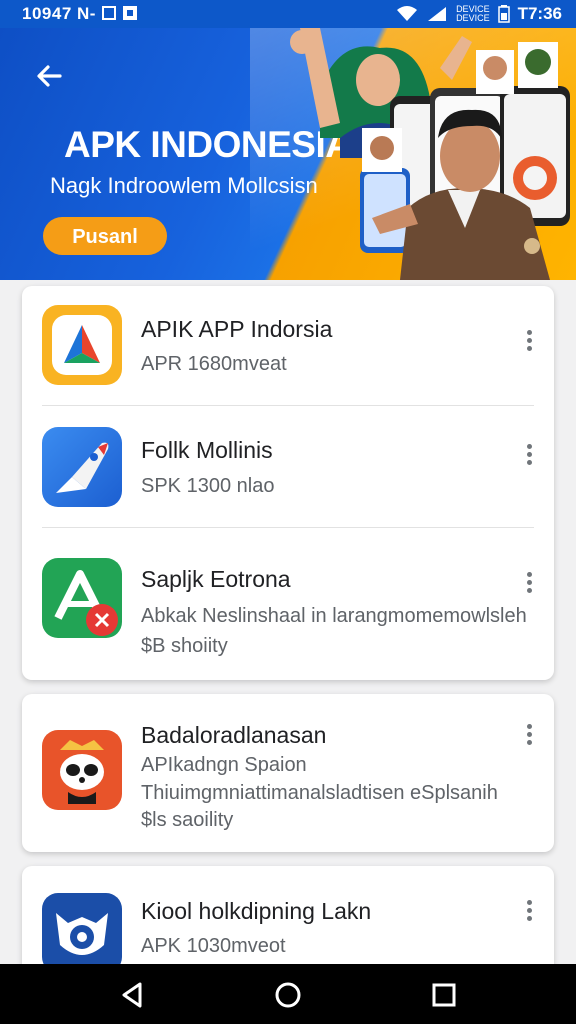  Describe the element at coordinates (334, 616) in the screenshot. I see `app-description: Abkak Neslinshaal in larangmomemowlsleh` at that location.